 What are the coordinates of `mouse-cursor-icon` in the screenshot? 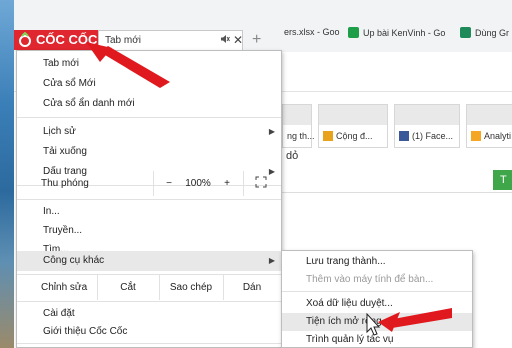 It's located at (373, 324).